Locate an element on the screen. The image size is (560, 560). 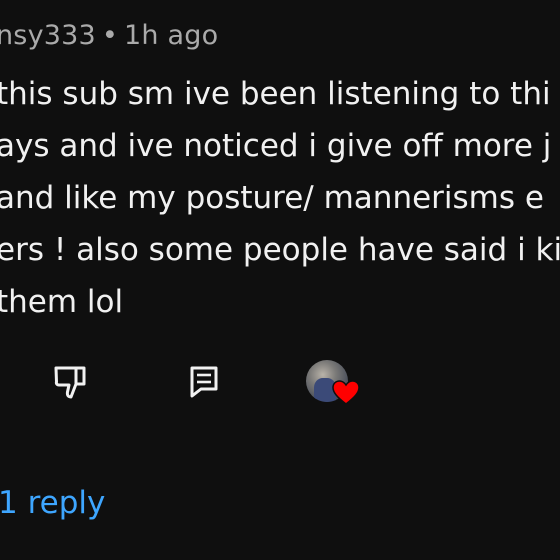
creator-heart-icon is located at coordinates (346, 392).